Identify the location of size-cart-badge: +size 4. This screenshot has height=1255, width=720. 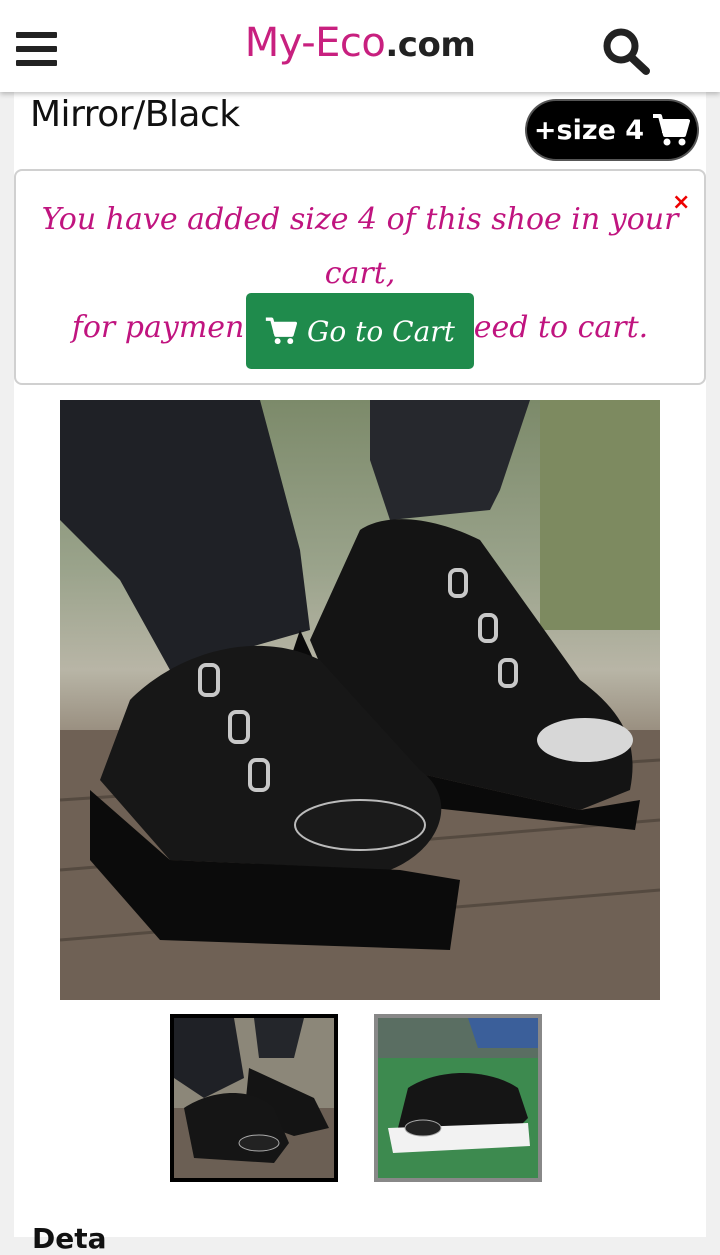
(612, 130).